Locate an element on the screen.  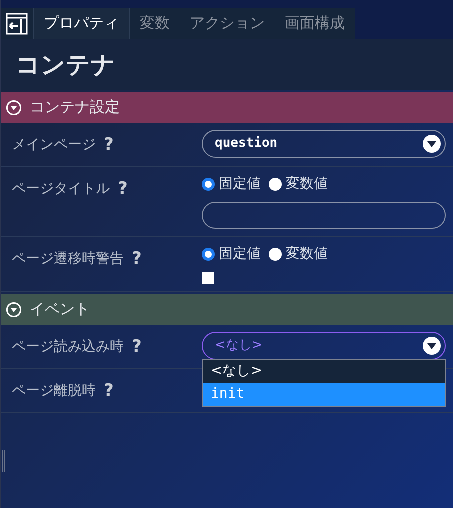
section-header: コンテナ設定 is located at coordinates (227, 107).